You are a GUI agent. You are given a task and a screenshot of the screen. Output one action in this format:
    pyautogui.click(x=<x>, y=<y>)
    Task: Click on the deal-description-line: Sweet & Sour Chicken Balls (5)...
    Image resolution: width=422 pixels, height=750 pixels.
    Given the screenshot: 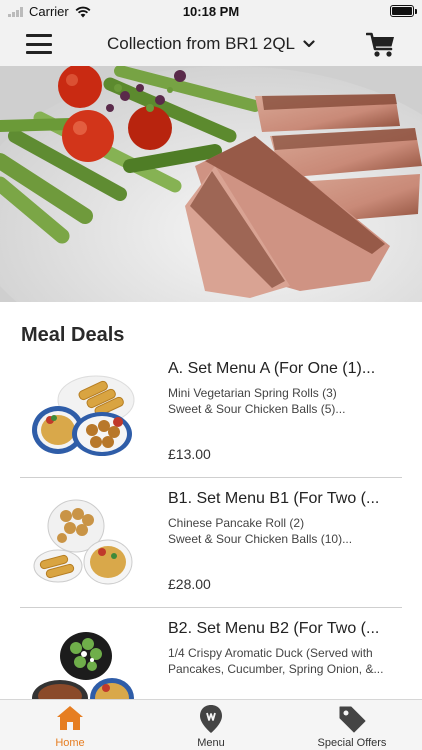 What is the action you would take?
    pyautogui.click(x=257, y=409)
    